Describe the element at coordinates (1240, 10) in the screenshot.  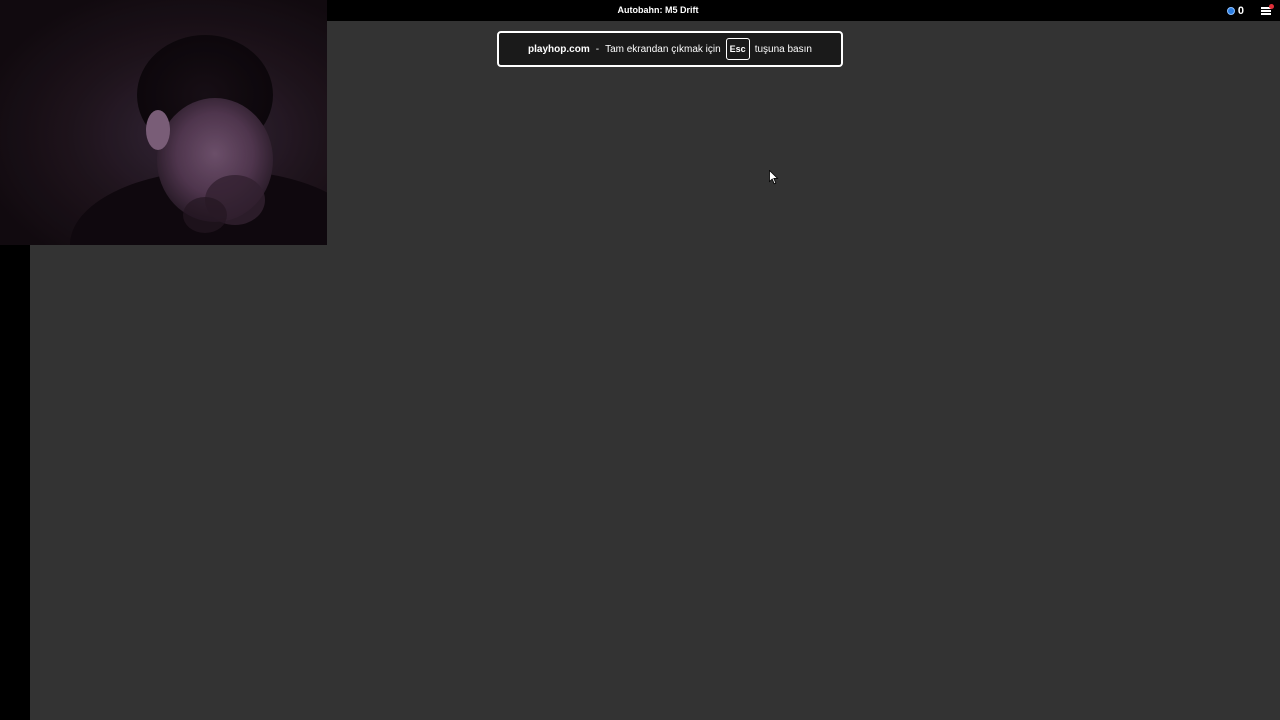
I see `coin-count: 0` at that location.